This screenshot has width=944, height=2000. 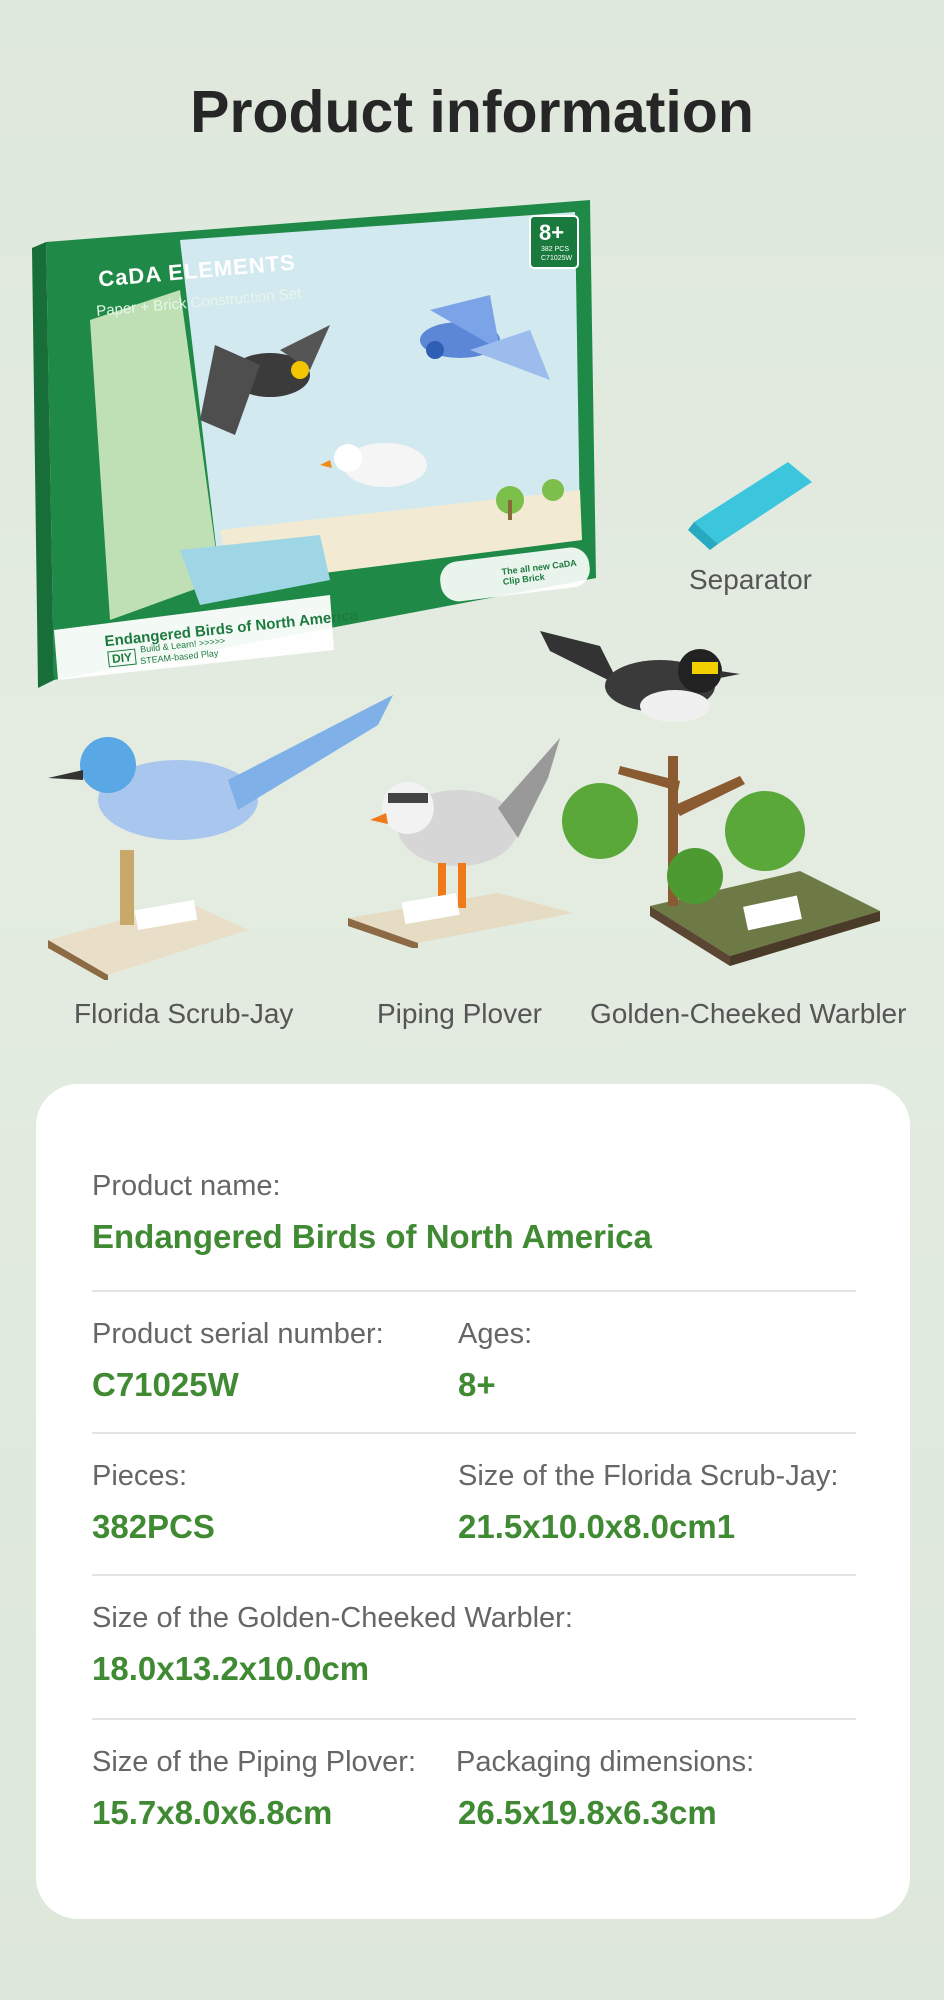 What do you see at coordinates (140, 1476) in the screenshot?
I see `pieces-label: Pieces:` at bounding box center [140, 1476].